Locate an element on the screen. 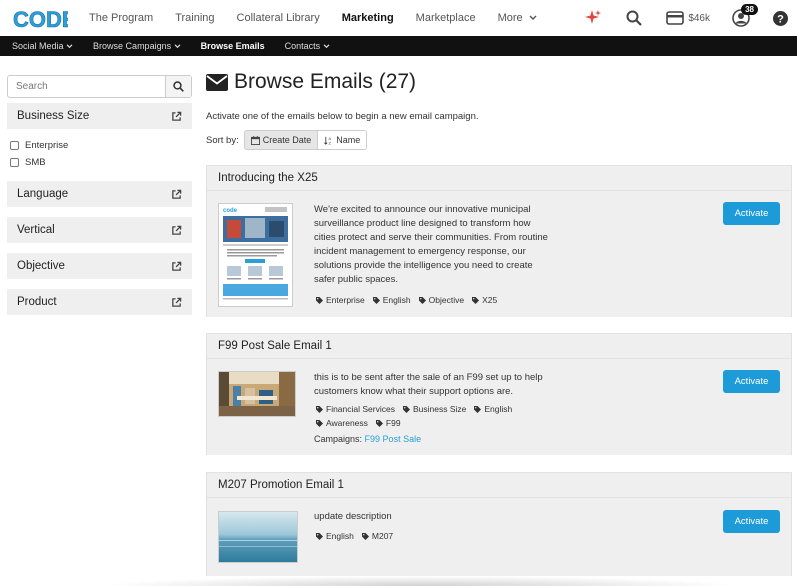 The height and width of the screenshot is (586, 797). tag-label: X25 is located at coordinates (490, 300).